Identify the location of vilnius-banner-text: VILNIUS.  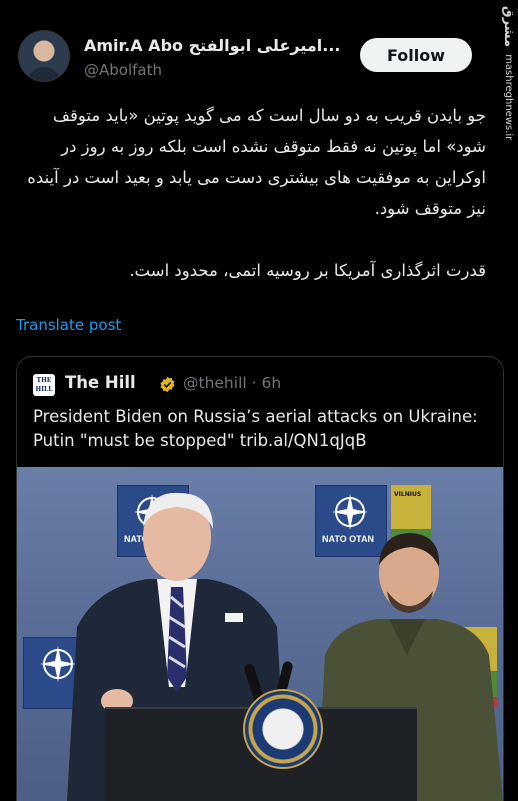
(408, 494).